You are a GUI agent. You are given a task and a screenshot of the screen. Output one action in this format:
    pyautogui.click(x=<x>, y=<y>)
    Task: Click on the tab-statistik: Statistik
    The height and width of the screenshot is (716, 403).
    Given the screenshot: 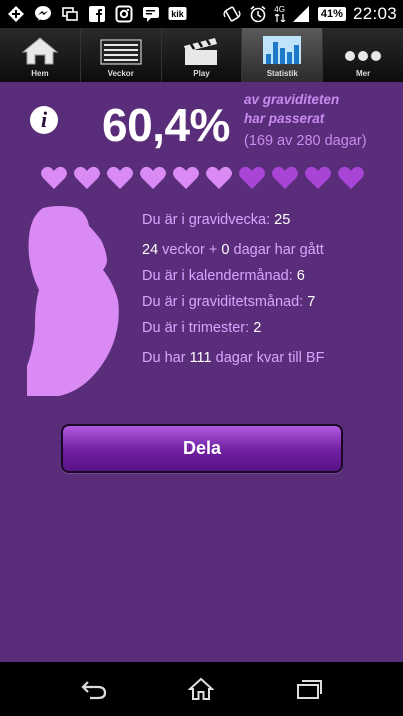 What is the action you would take?
    pyautogui.click(x=283, y=55)
    